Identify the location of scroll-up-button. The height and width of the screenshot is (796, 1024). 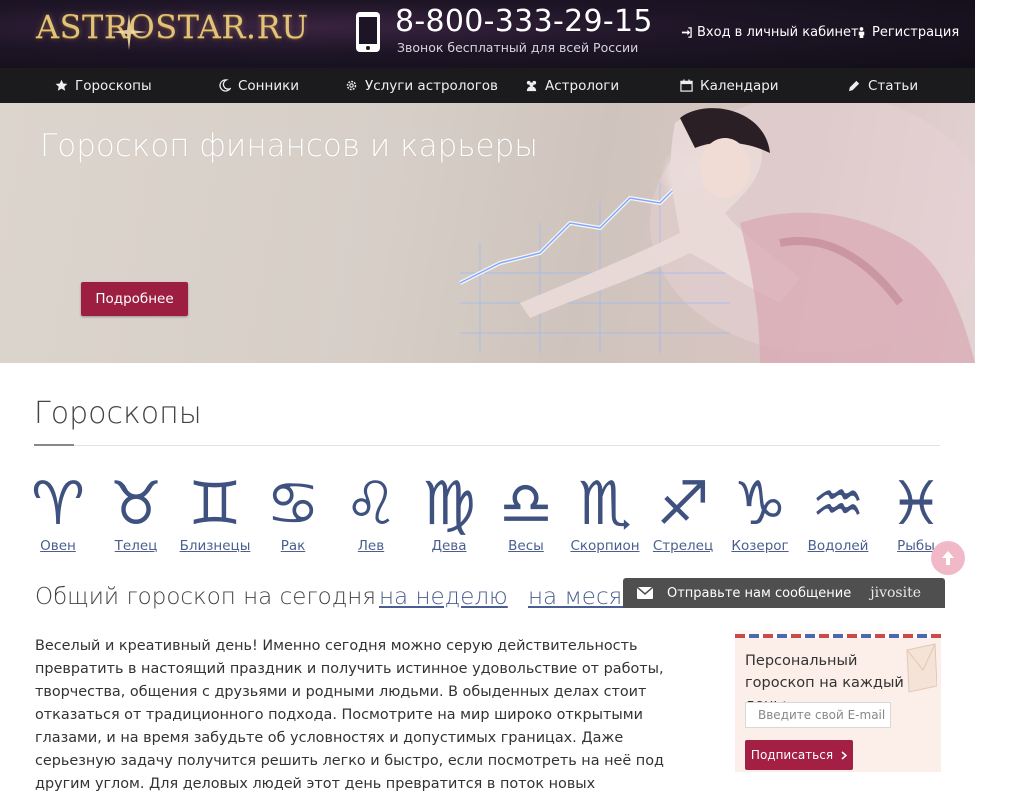
(948, 558).